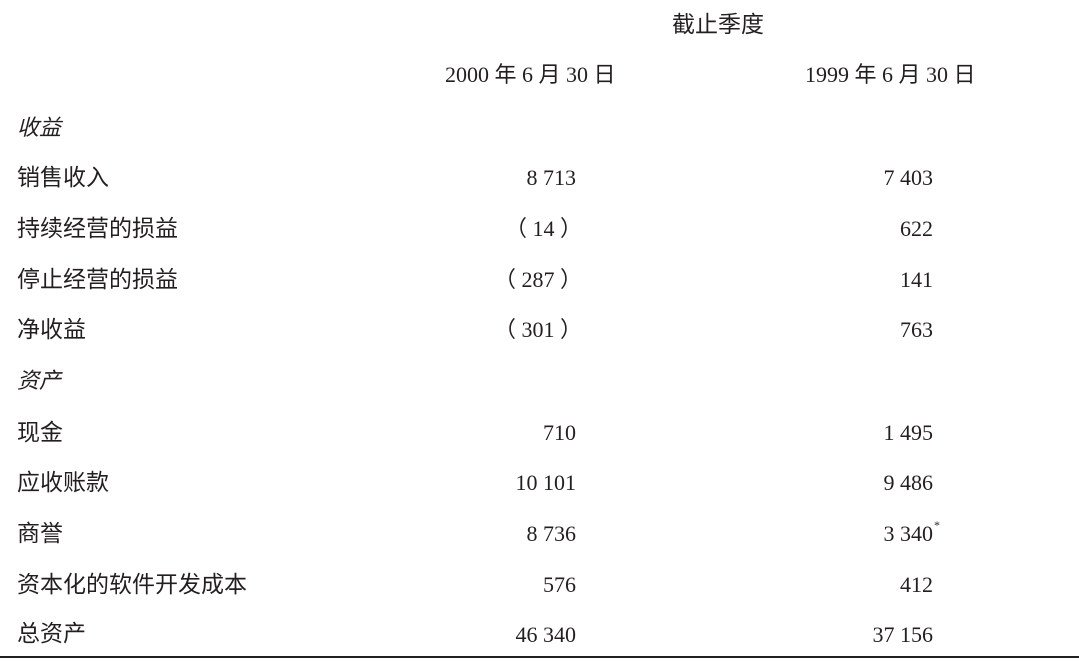  What do you see at coordinates (537, 279) in the screenshot?
I see `value-2000: （ 287 ）` at bounding box center [537, 279].